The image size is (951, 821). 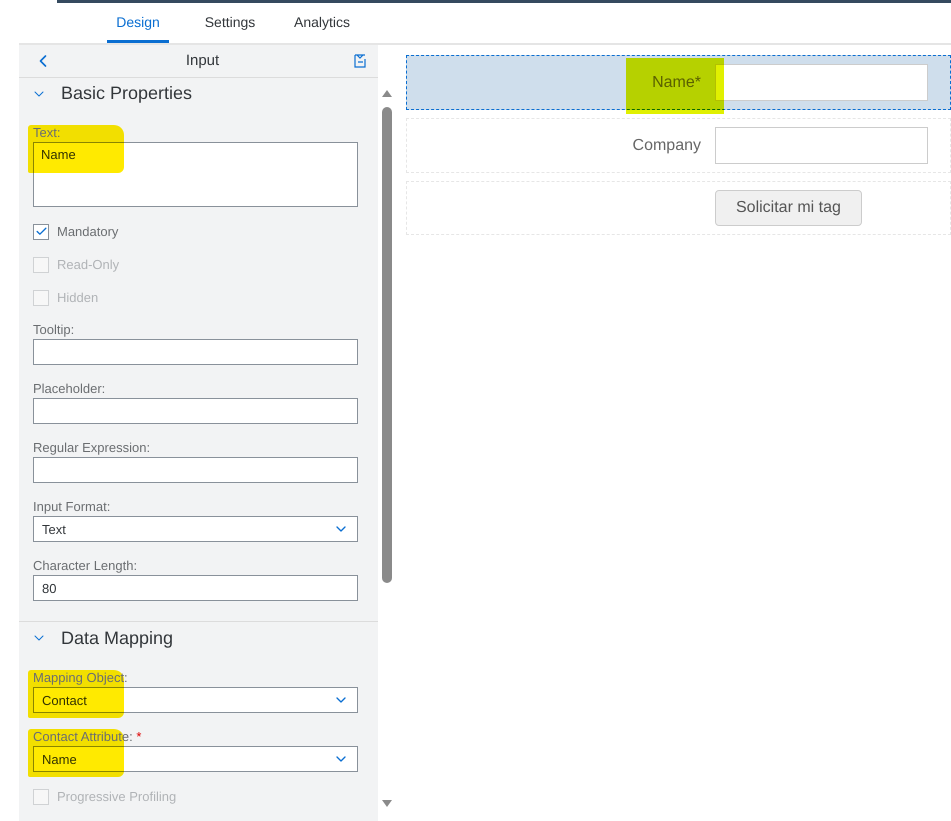 What do you see at coordinates (46, 133) in the screenshot?
I see `field-label: Text:` at bounding box center [46, 133].